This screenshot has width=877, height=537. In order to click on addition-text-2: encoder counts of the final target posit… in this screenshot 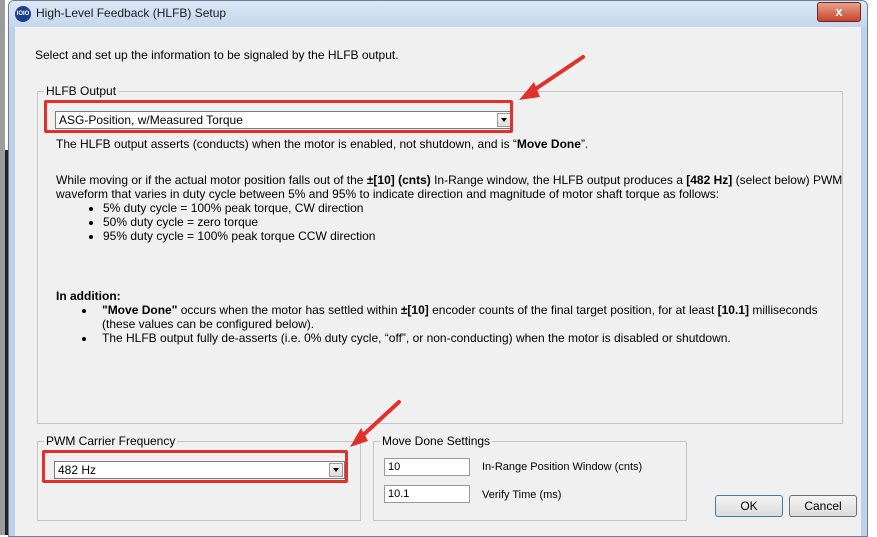, I will do `click(573, 310)`.